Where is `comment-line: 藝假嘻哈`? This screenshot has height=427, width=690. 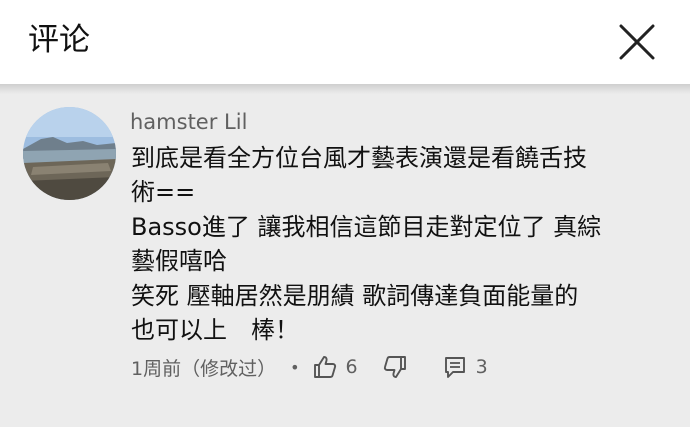 comment-line: 藝假嘻哈 is located at coordinates (179, 261).